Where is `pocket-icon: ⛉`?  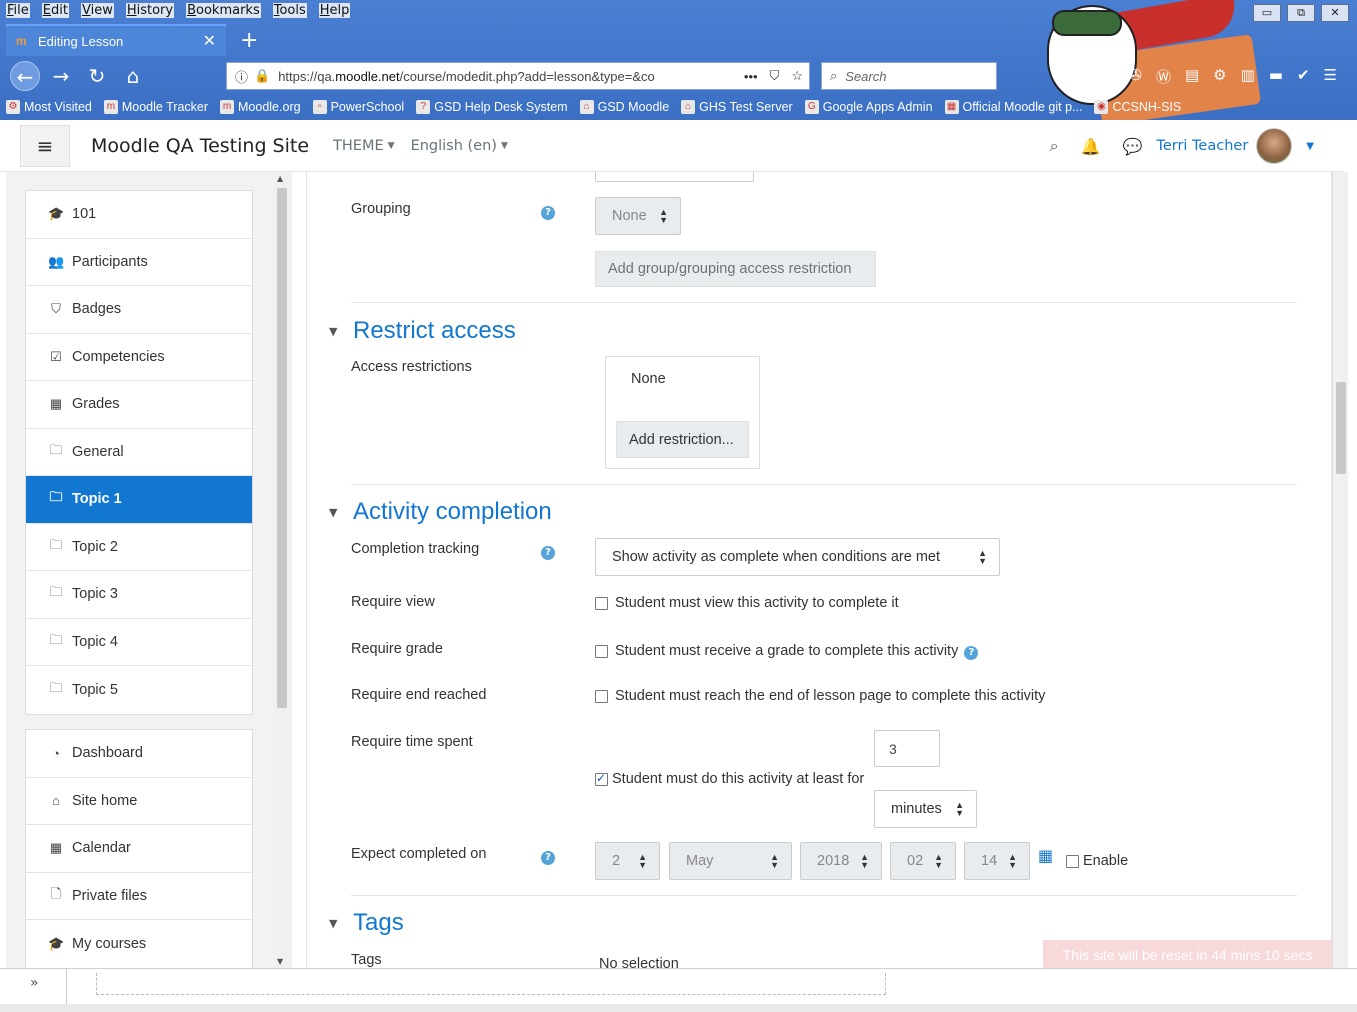
pocket-icon: ⛉ is located at coordinates (775, 76).